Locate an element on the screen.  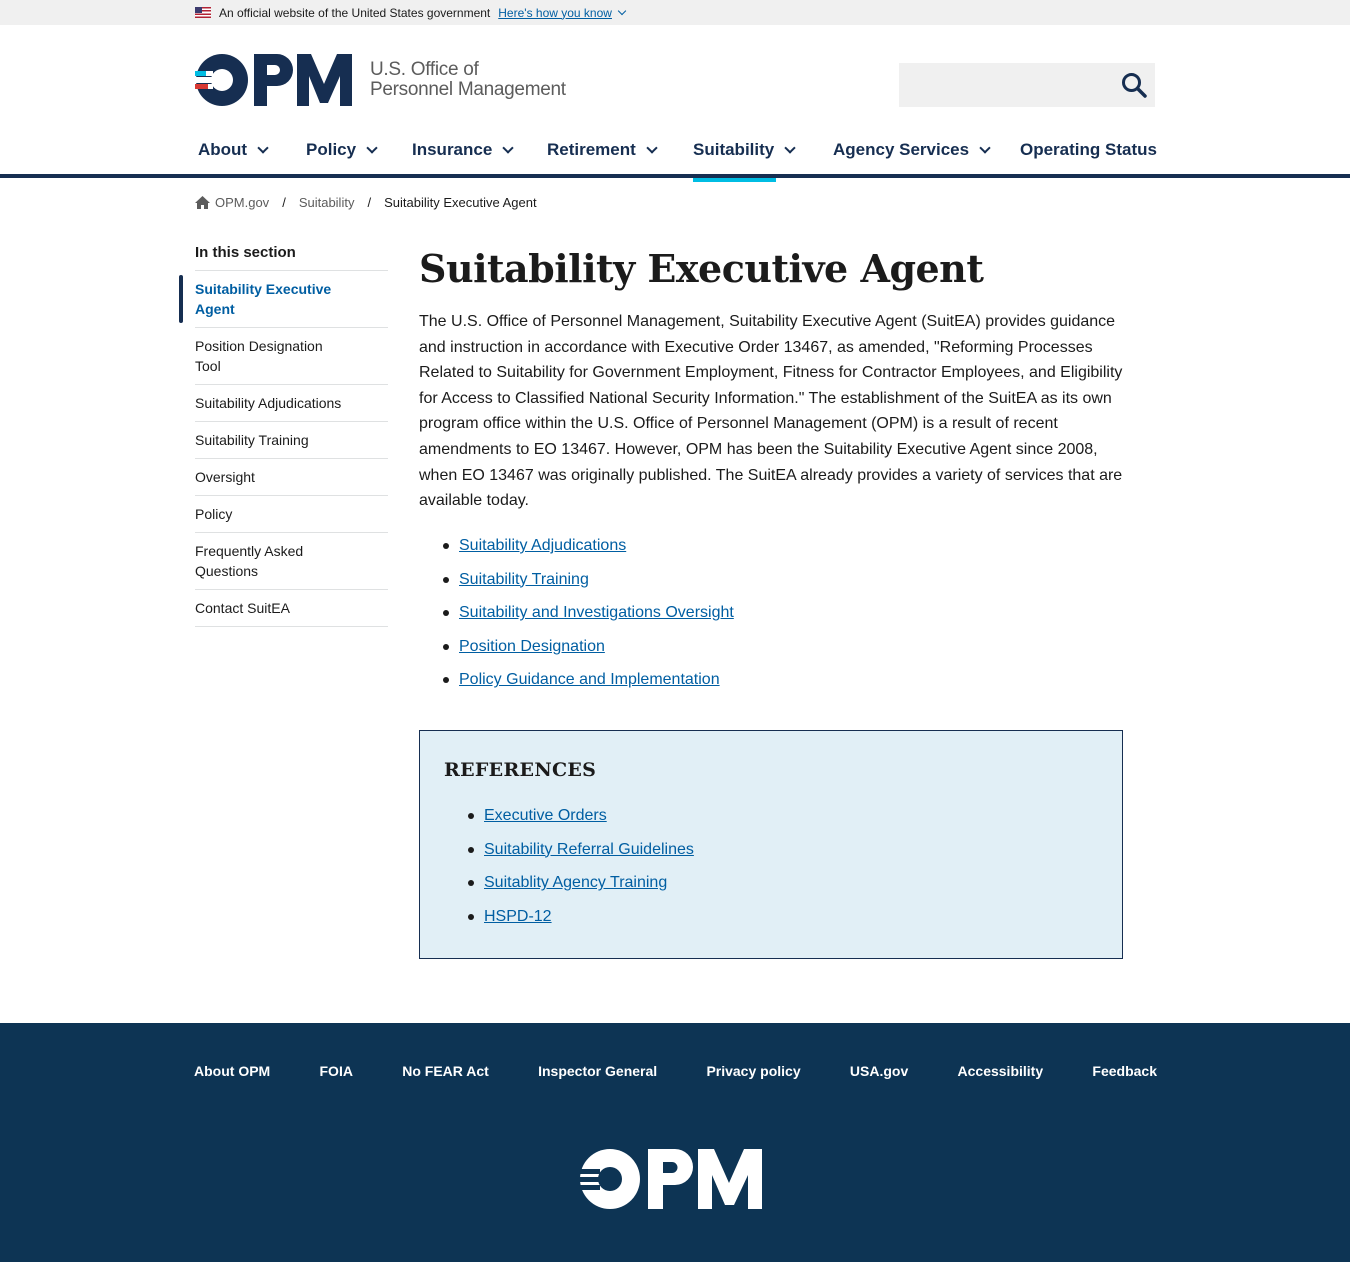
nav-item-policy: Policy is located at coordinates (342, 159).